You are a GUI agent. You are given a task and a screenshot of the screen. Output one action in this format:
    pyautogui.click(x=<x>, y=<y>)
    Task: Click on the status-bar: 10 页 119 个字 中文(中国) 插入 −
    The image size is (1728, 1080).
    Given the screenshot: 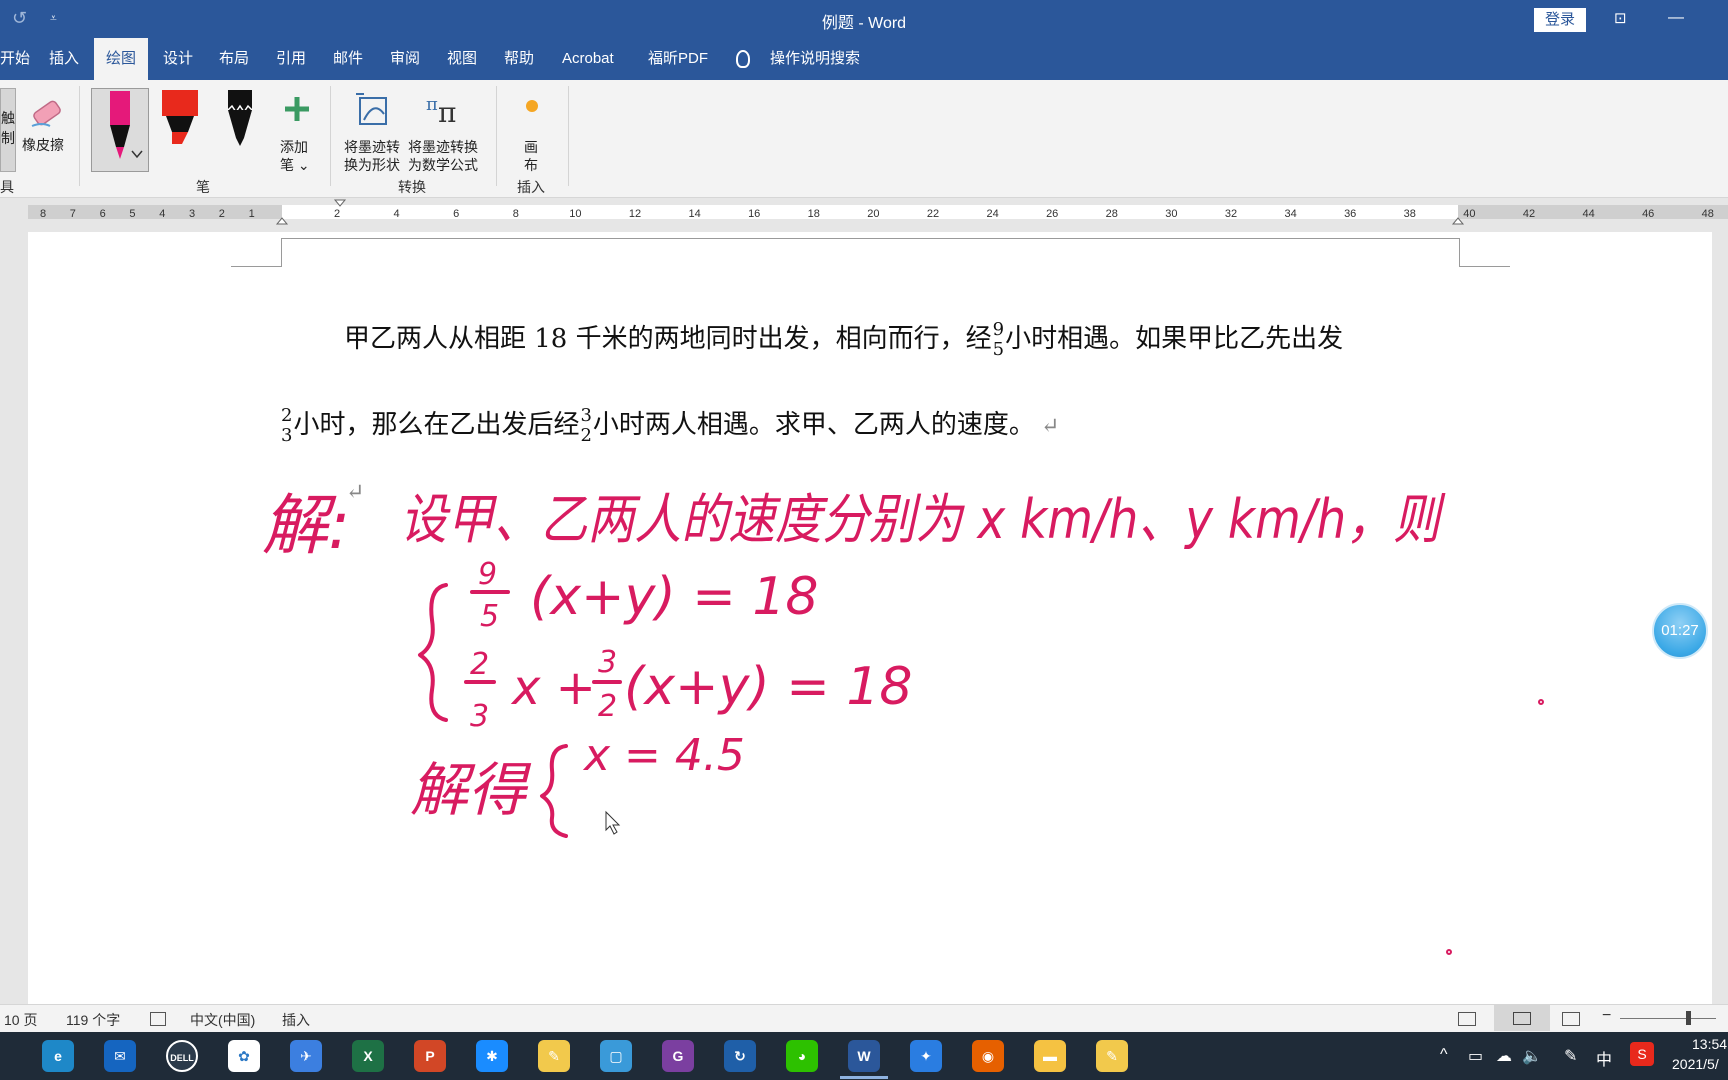 What is the action you would take?
    pyautogui.click(x=864, y=1018)
    